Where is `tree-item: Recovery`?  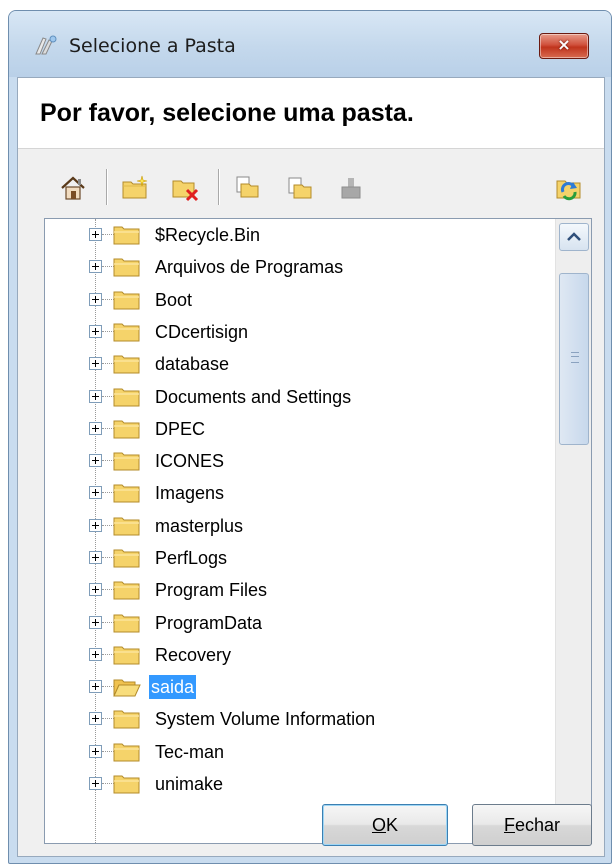
tree-item: Recovery is located at coordinates (300, 655).